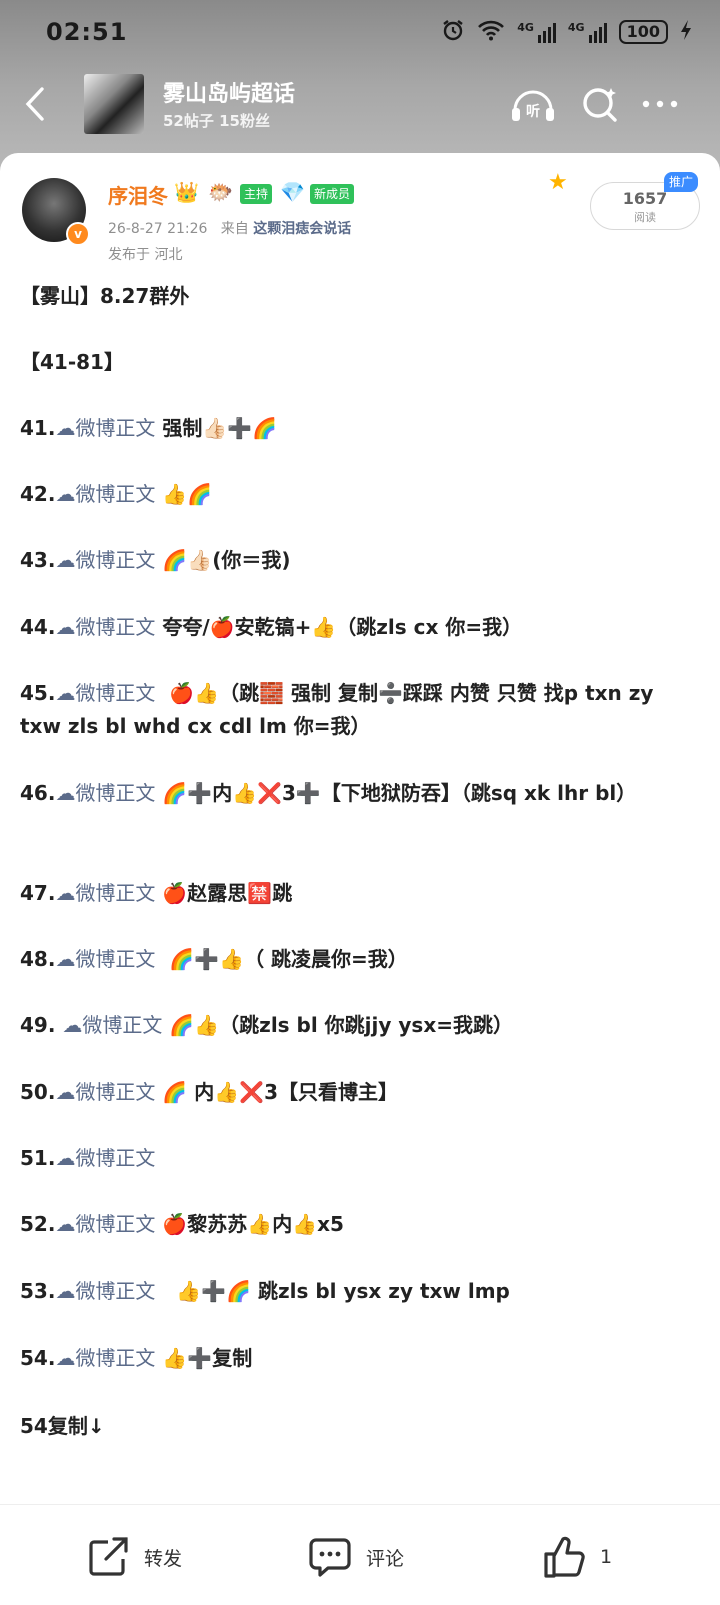 This screenshot has width=720, height=1605. I want to click on item-text: 强制👍🏻➕🌈, so click(216, 428).